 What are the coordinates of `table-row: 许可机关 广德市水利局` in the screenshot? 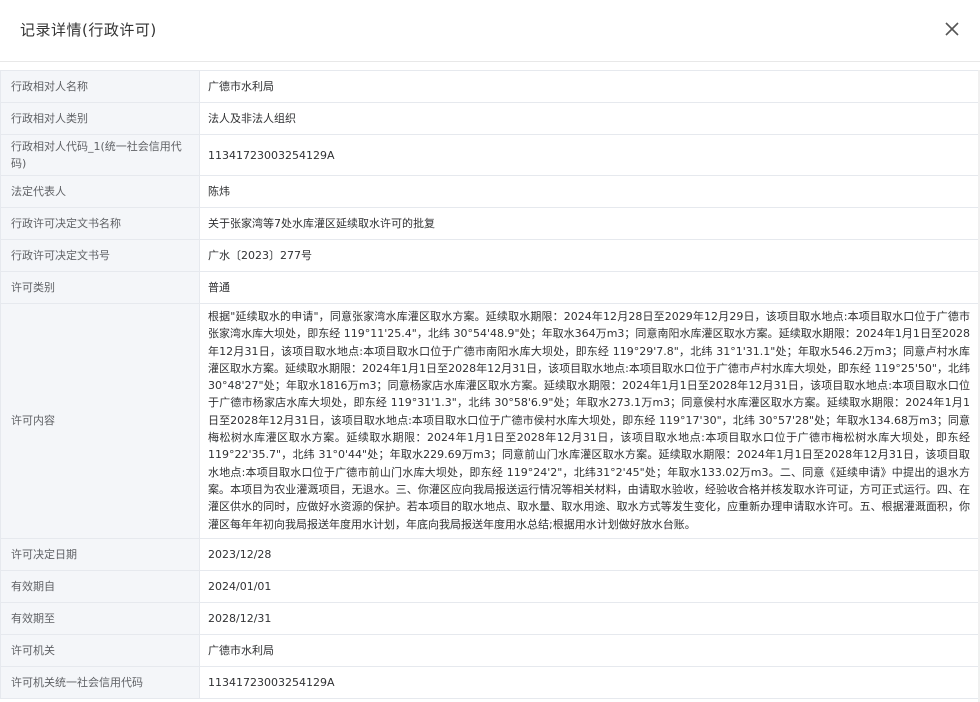 It's located at (489, 650).